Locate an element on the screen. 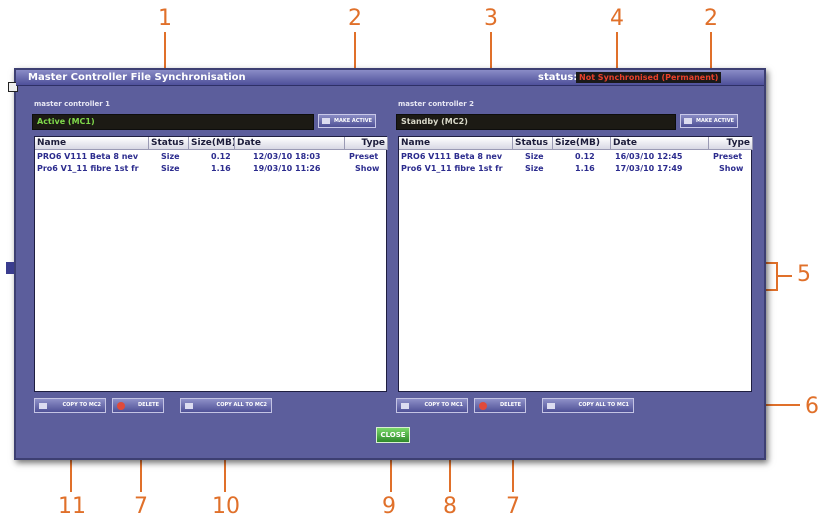 This screenshot has height=514, width=822. mc1-col-type: Type is located at coordinates (366, 143).